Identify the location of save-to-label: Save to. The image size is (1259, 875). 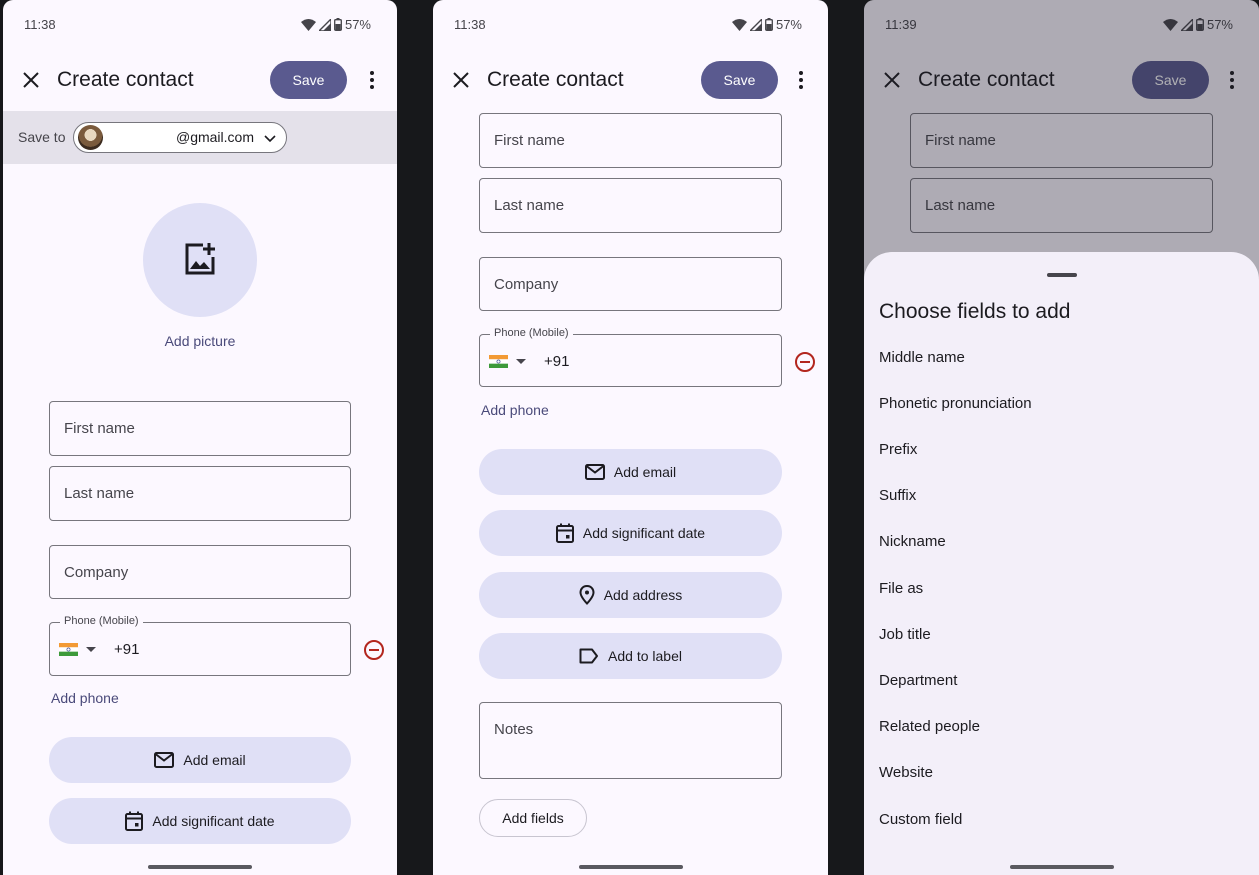
(42, 137).